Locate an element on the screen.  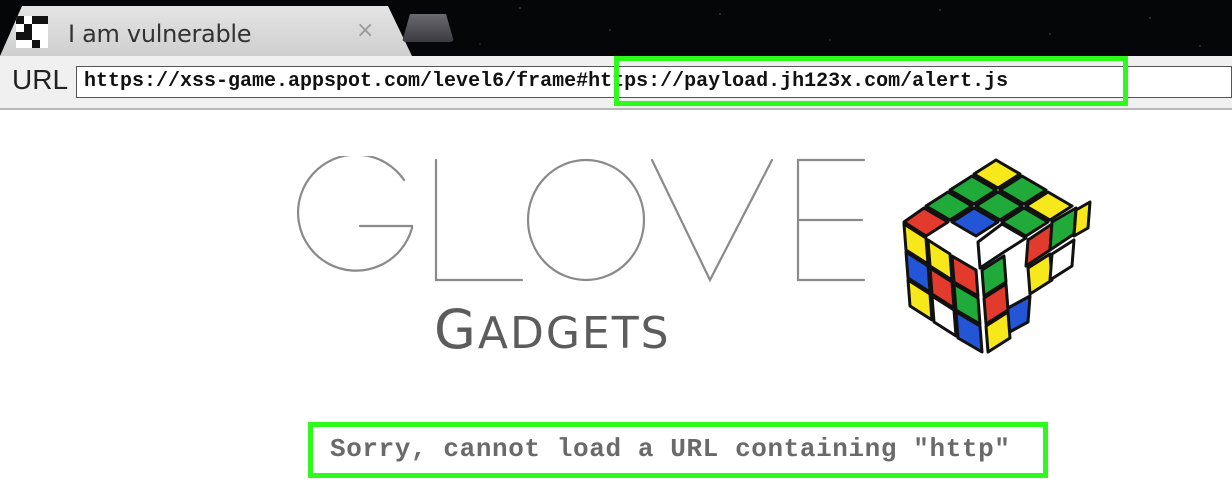
tab-strip: I am vulnerable × is located at coordinates (616, 28).